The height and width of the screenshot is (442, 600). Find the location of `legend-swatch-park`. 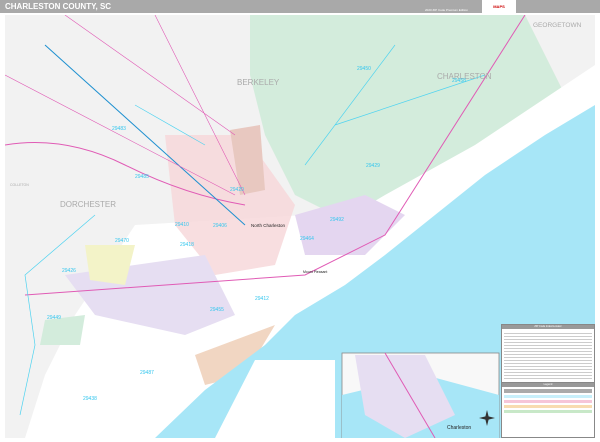

legend-swatch-park is located at coordinates (548, 411).